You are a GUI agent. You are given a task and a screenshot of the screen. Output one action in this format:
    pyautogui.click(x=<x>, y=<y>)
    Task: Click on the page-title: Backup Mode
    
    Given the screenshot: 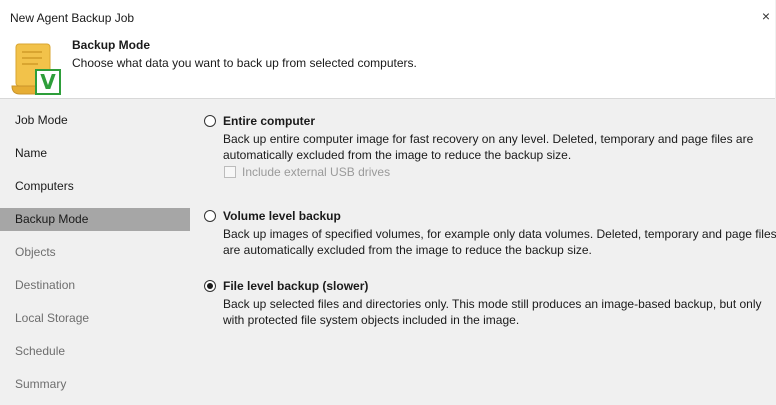 What is the action you would take?
    pyautogui.click(x=111, y=45)
    